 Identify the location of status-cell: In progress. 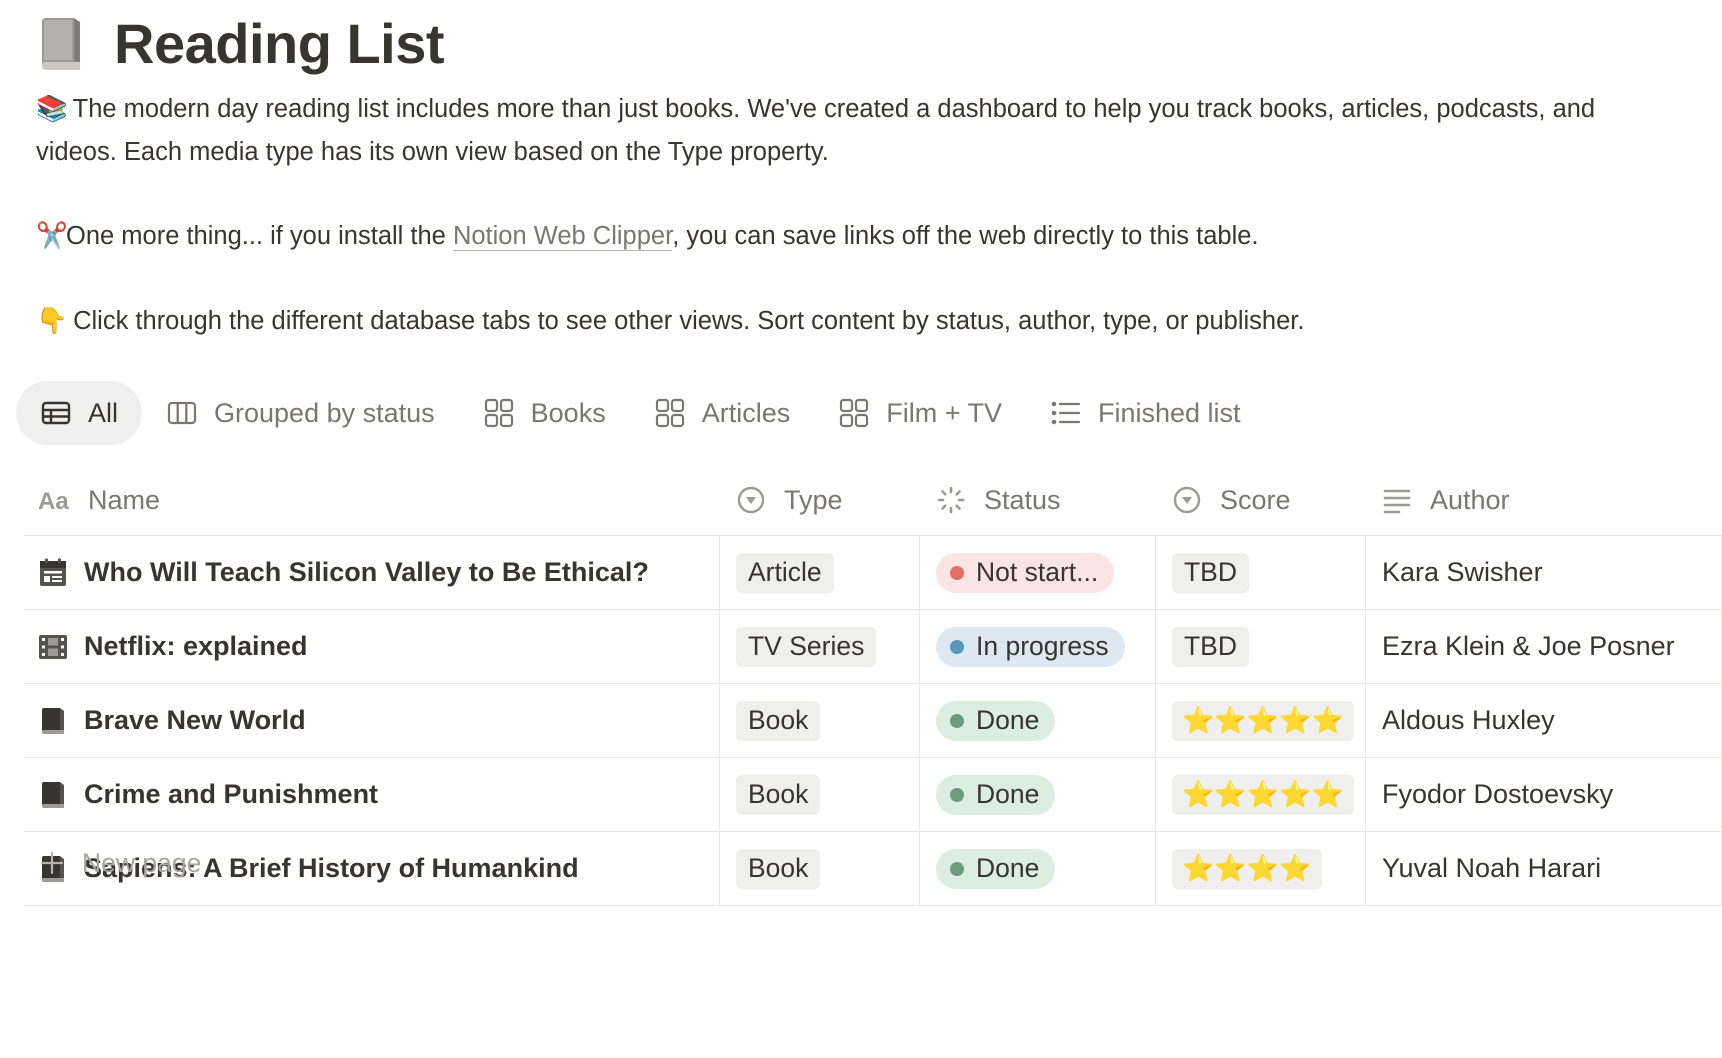
(1038, 646).